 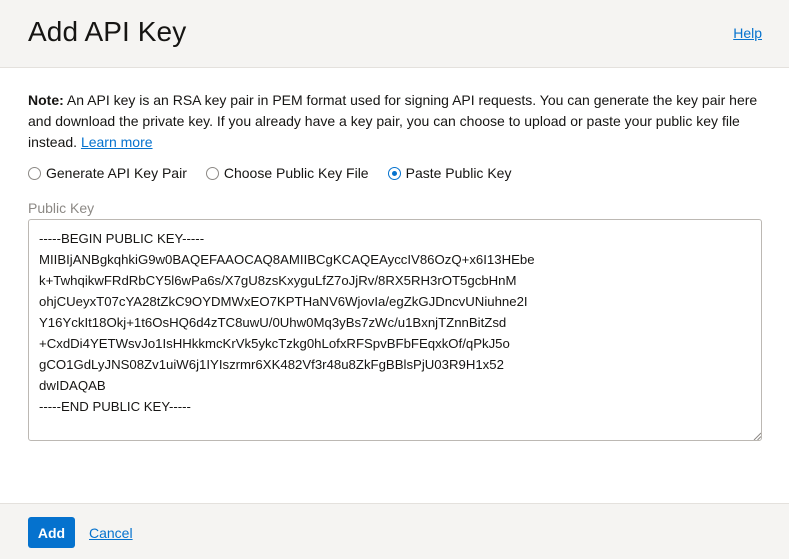 I want to click on radio-label-paste: Paste Public Key, so click(x=458, y=173).